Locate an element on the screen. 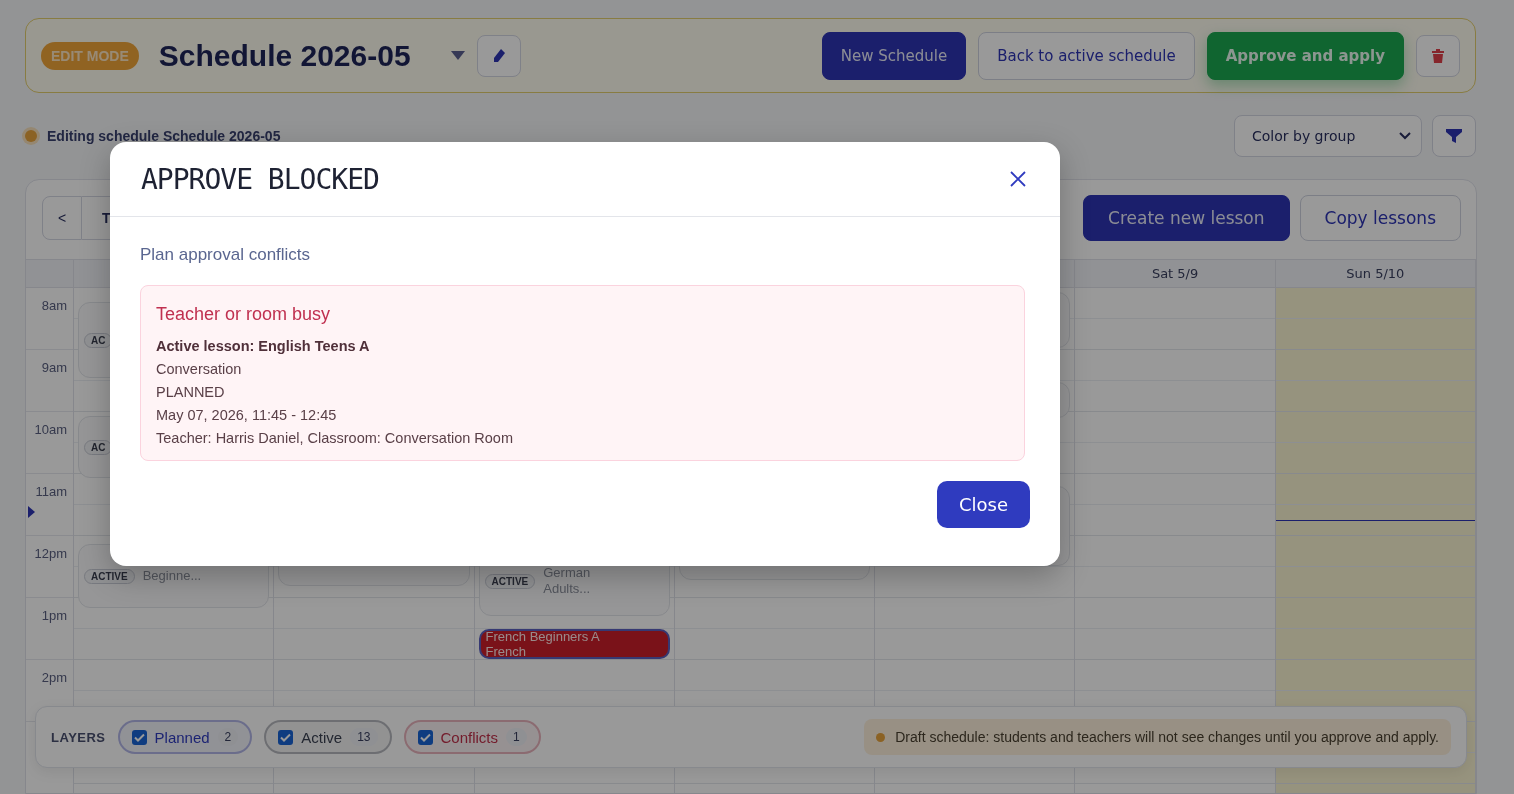  color-select: Color by group is located at coordinates (1328, 136).